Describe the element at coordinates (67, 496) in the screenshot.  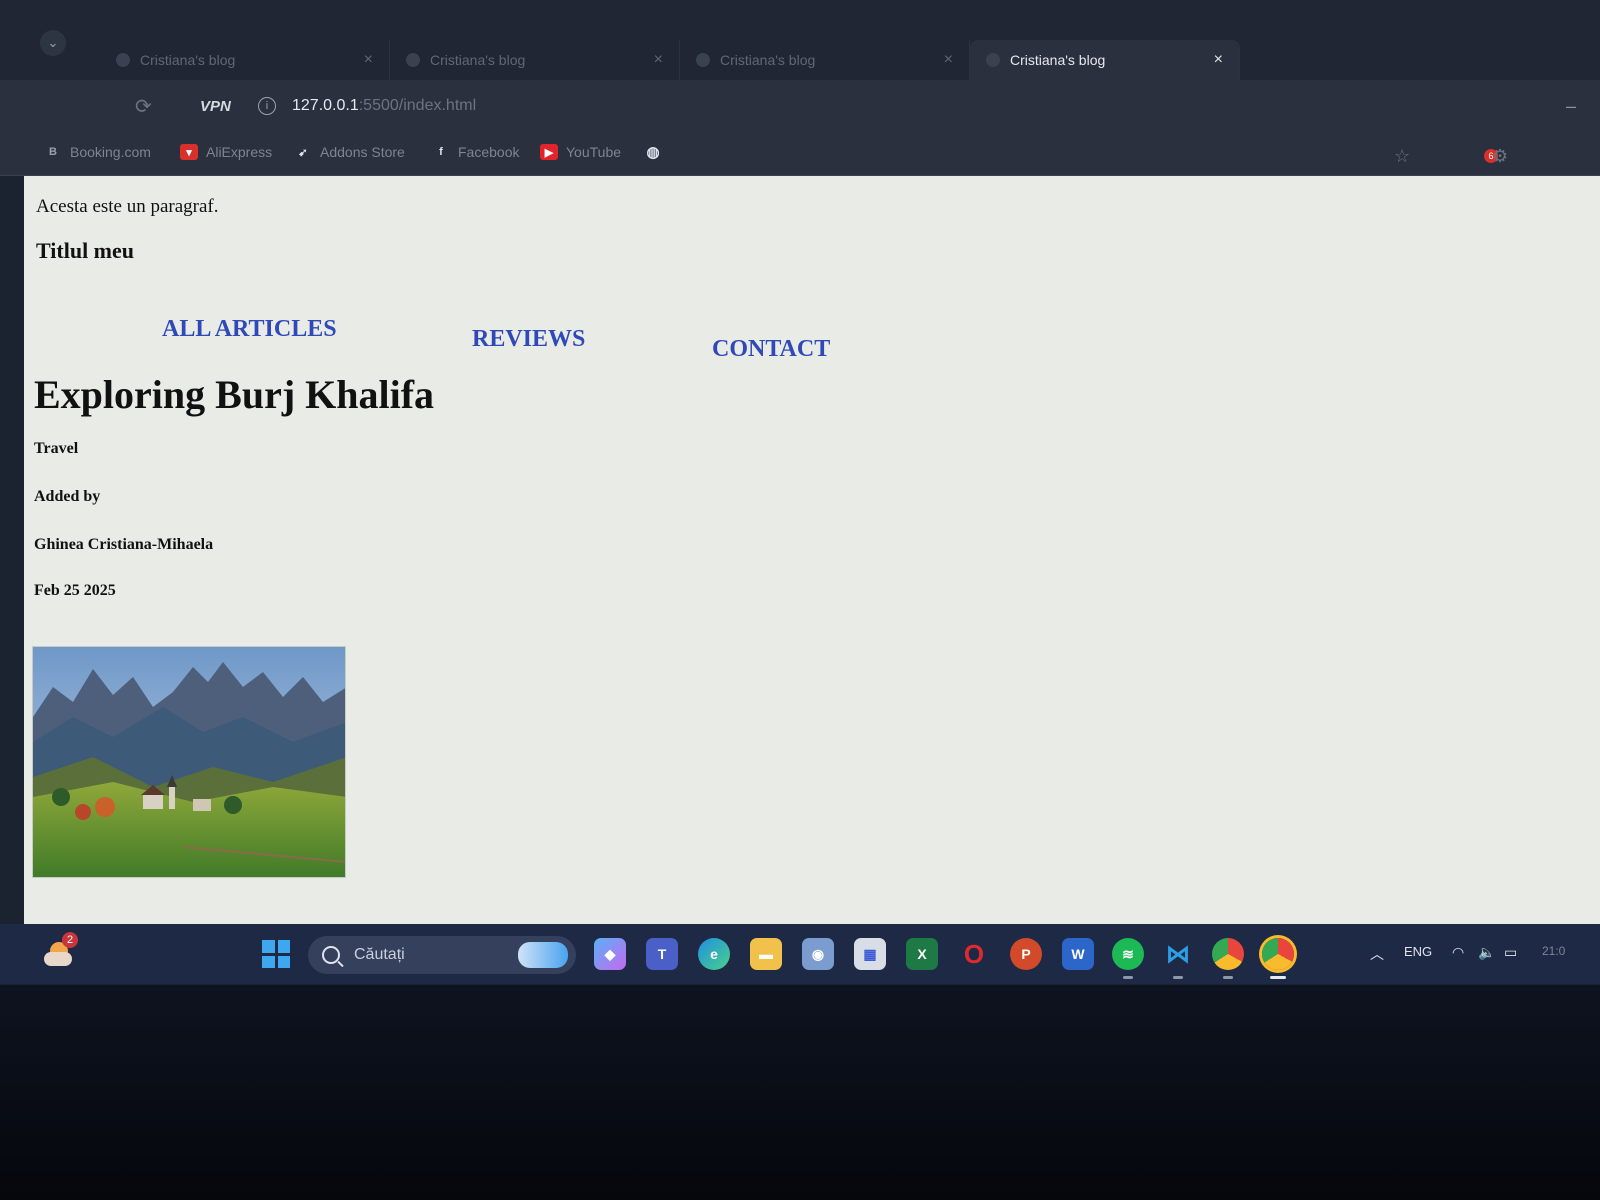
I see `added-by-label: Added by` at that location.